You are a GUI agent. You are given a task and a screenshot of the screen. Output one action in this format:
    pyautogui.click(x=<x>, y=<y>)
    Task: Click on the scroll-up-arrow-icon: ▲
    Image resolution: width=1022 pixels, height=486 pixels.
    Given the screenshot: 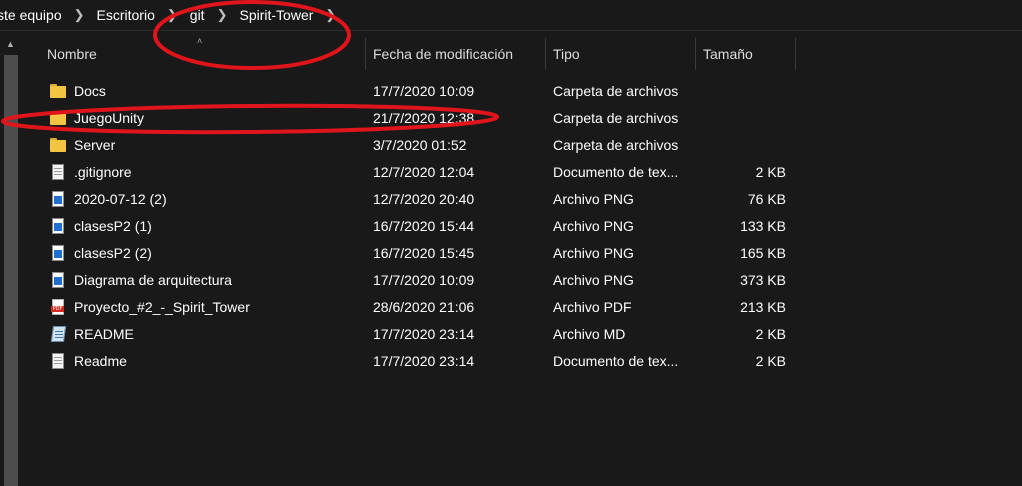 What is the action you would take?
    pyautogui.click(x=10, y=46)
    